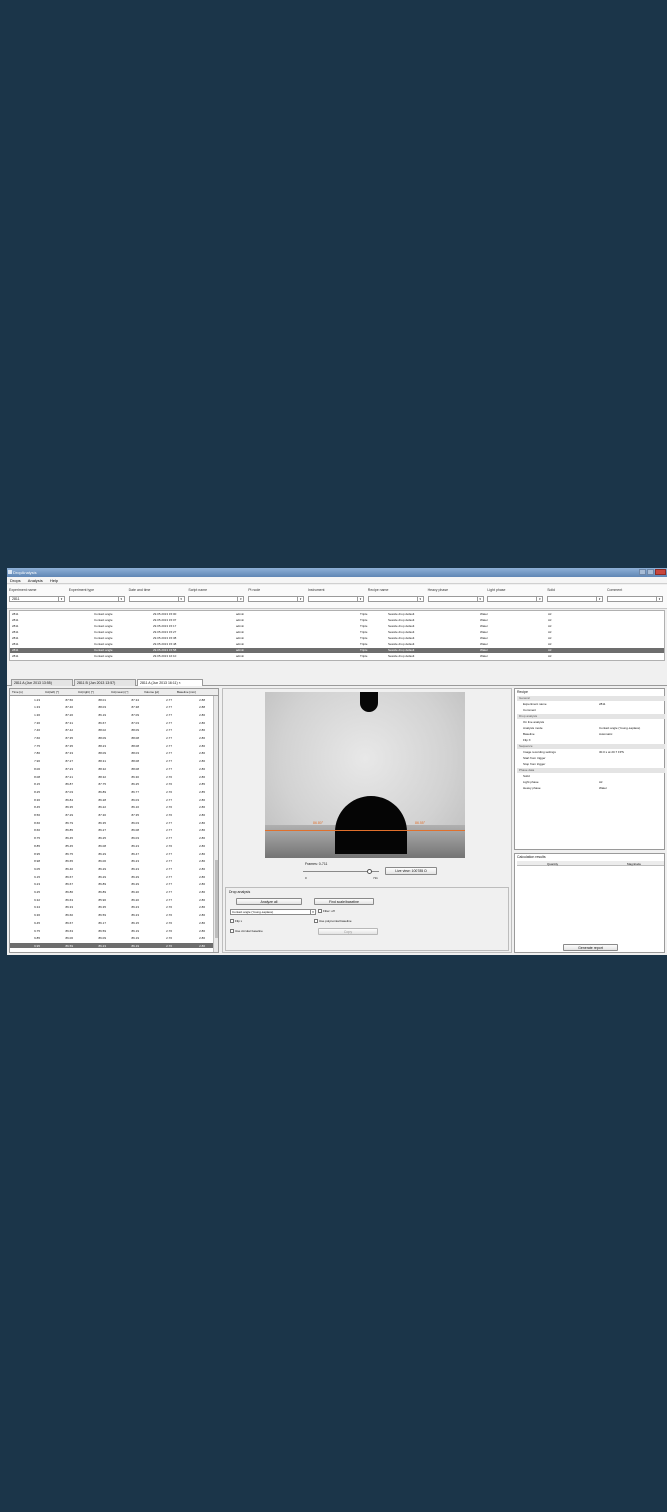  What do you see at coordinates (236, 921) in the screenshot?
I see `flip-x-checkbox: Flip x` at bounding box center [236, 921].